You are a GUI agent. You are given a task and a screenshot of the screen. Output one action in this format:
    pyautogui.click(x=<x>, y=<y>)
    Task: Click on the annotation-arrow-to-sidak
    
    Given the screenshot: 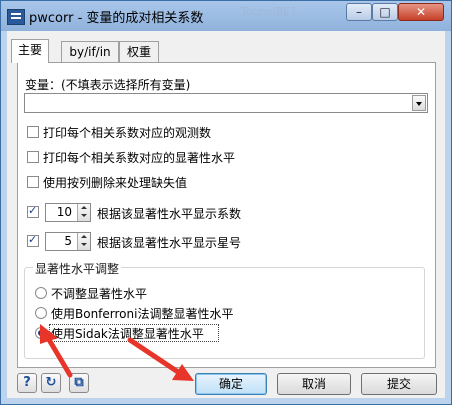 What is the action you would take?
    pyautogui.click(x=56, y=351)
    